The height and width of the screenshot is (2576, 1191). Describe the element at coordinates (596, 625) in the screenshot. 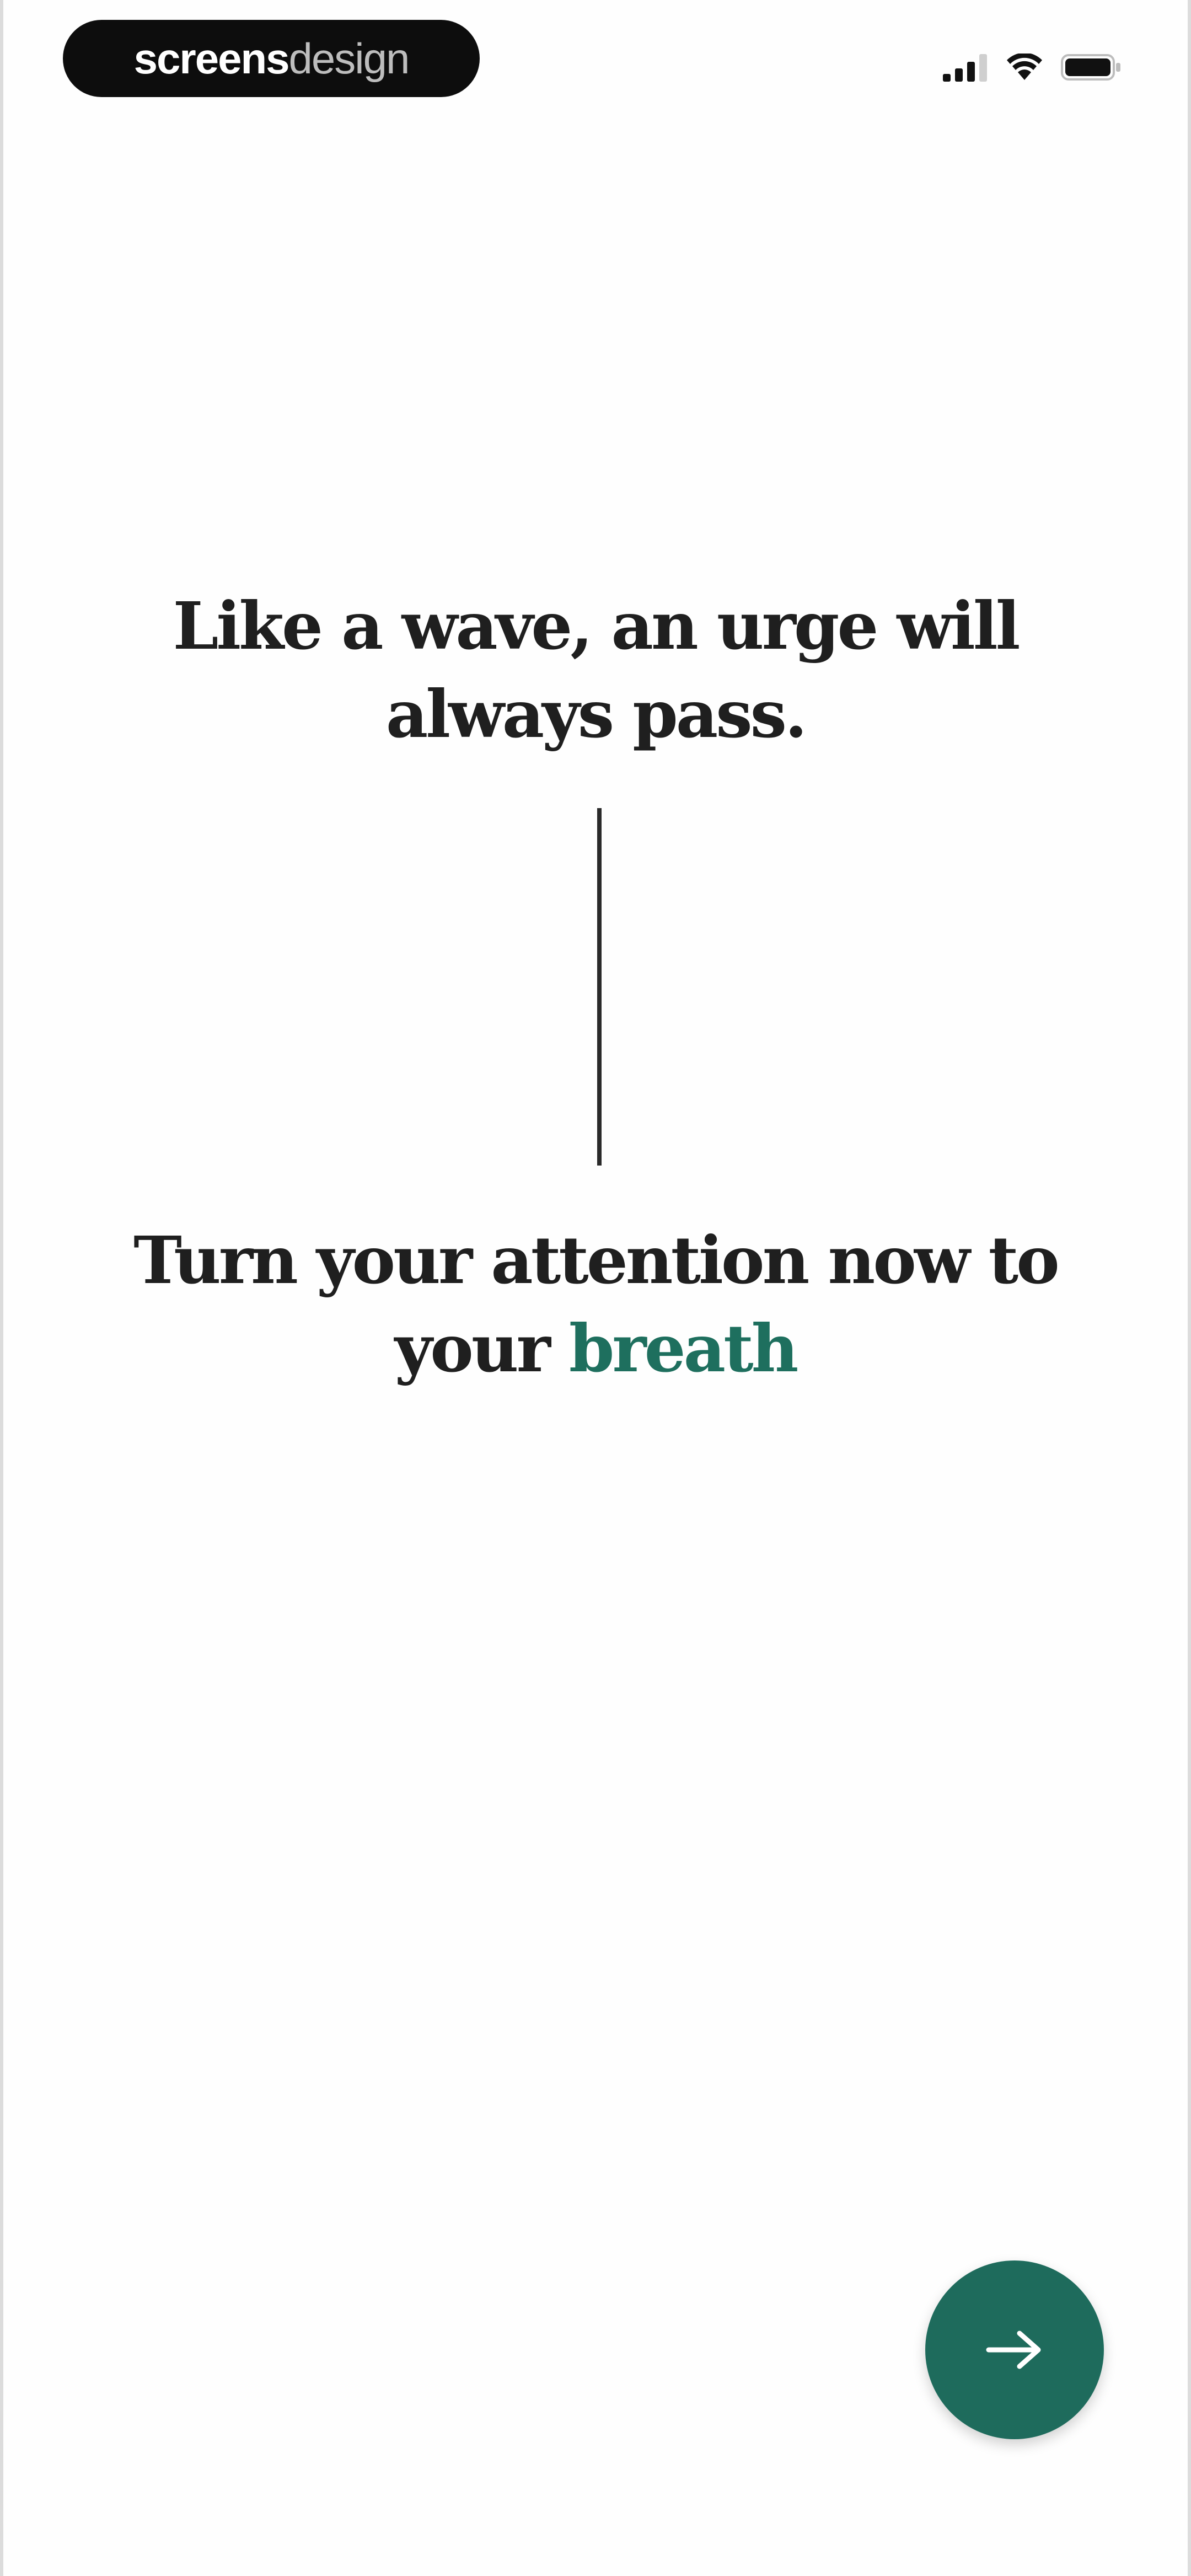

I see `quote-top-line-1: Like a wave, an urge will` at that location.